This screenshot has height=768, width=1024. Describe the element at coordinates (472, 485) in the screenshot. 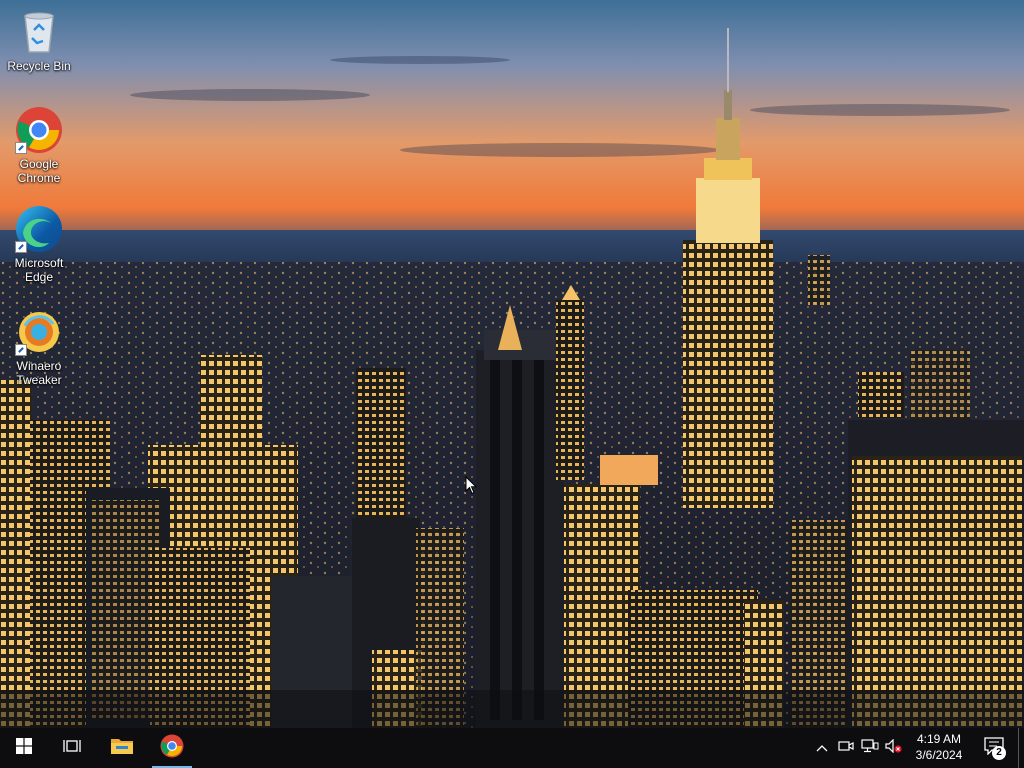

I see `mouse-cursor-icon` at that location.